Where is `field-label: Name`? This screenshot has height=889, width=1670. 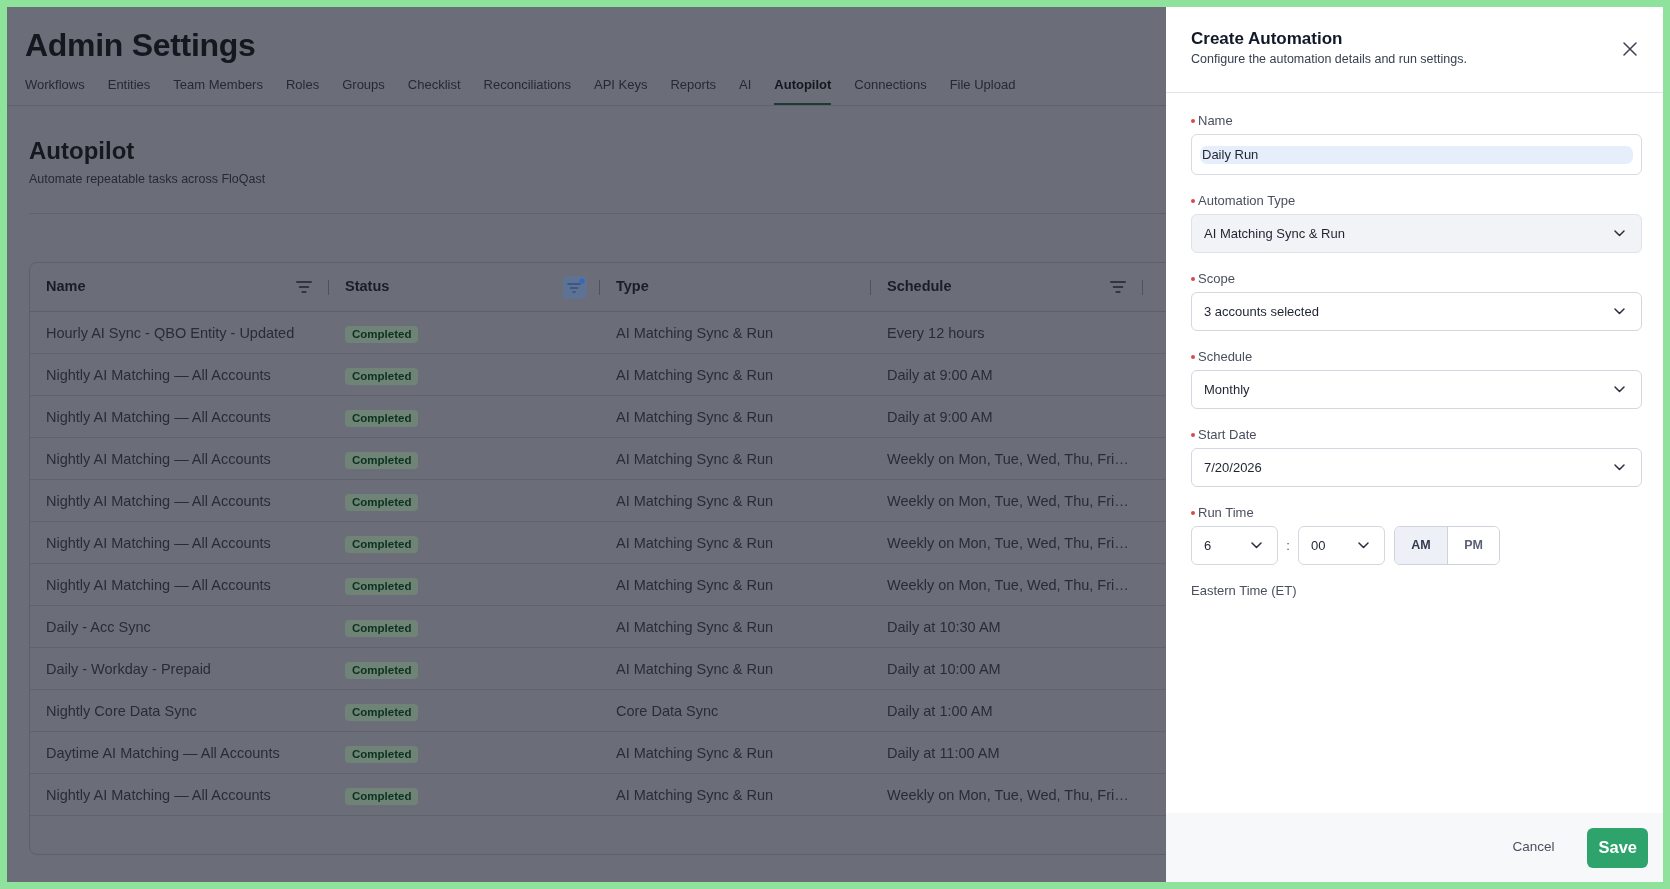
field-label: Name is located at coordinates (1215, 121).